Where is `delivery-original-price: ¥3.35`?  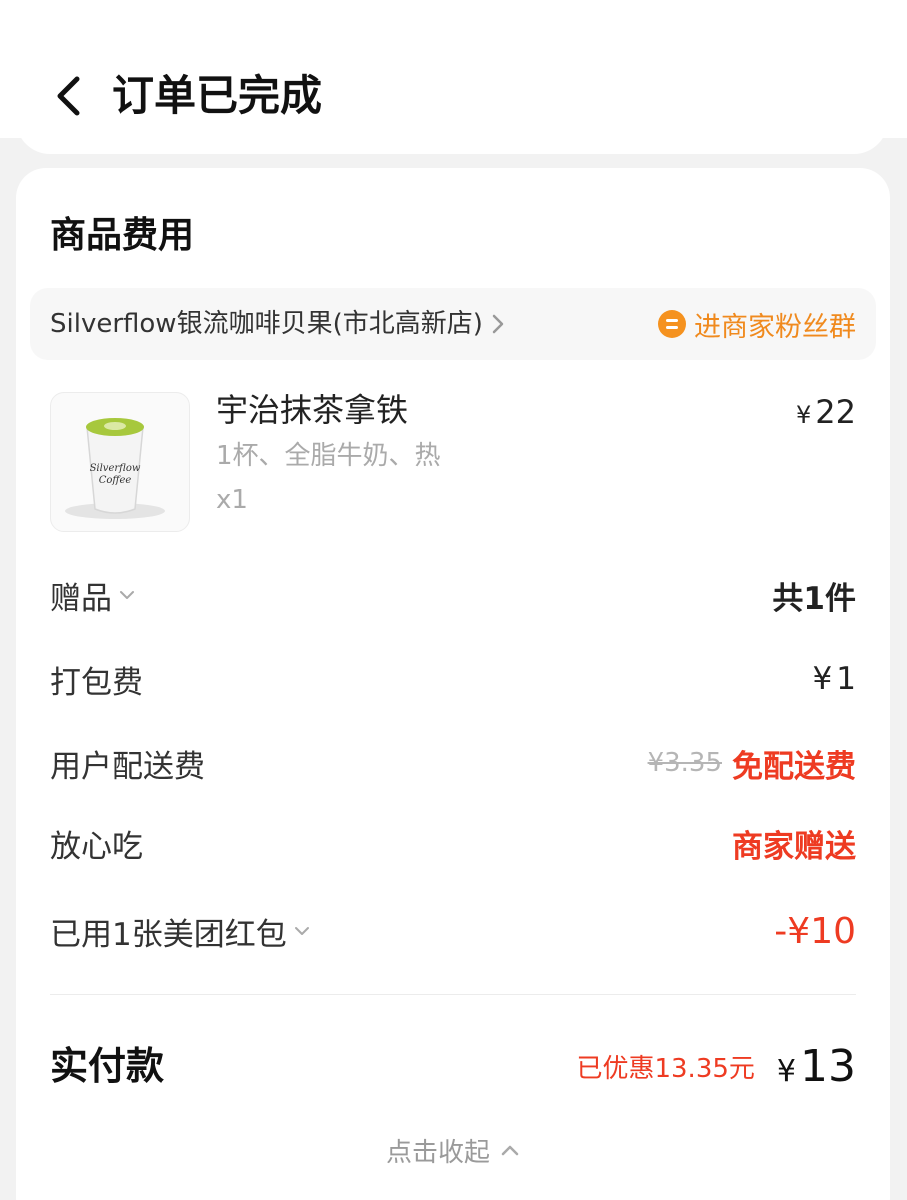 delivery-original-price: ¥3.35 is located at coordinates (684, 763).